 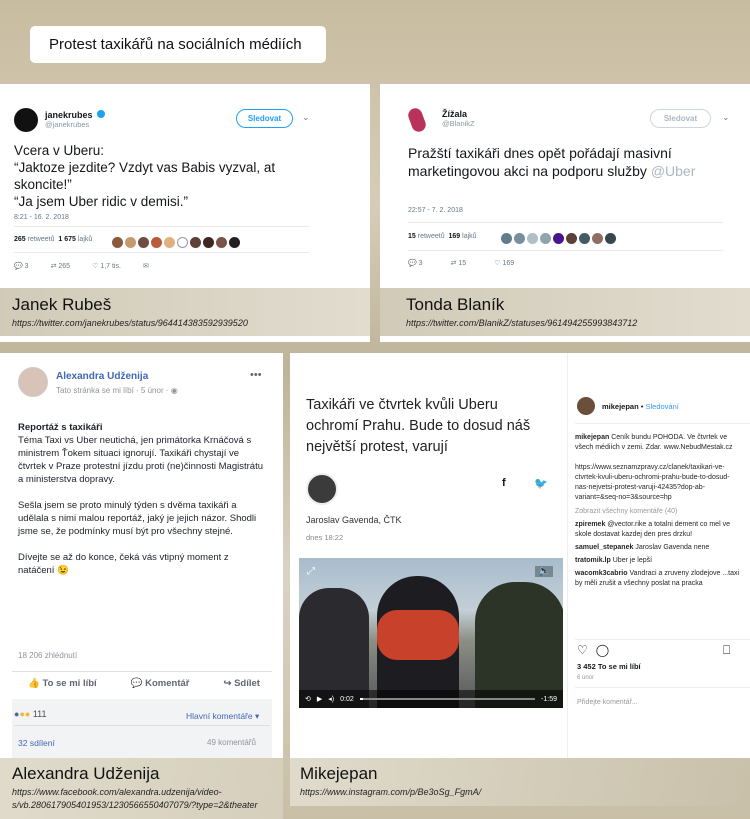 I want to click on reaction-count: 111, so click(x=39, y=714).